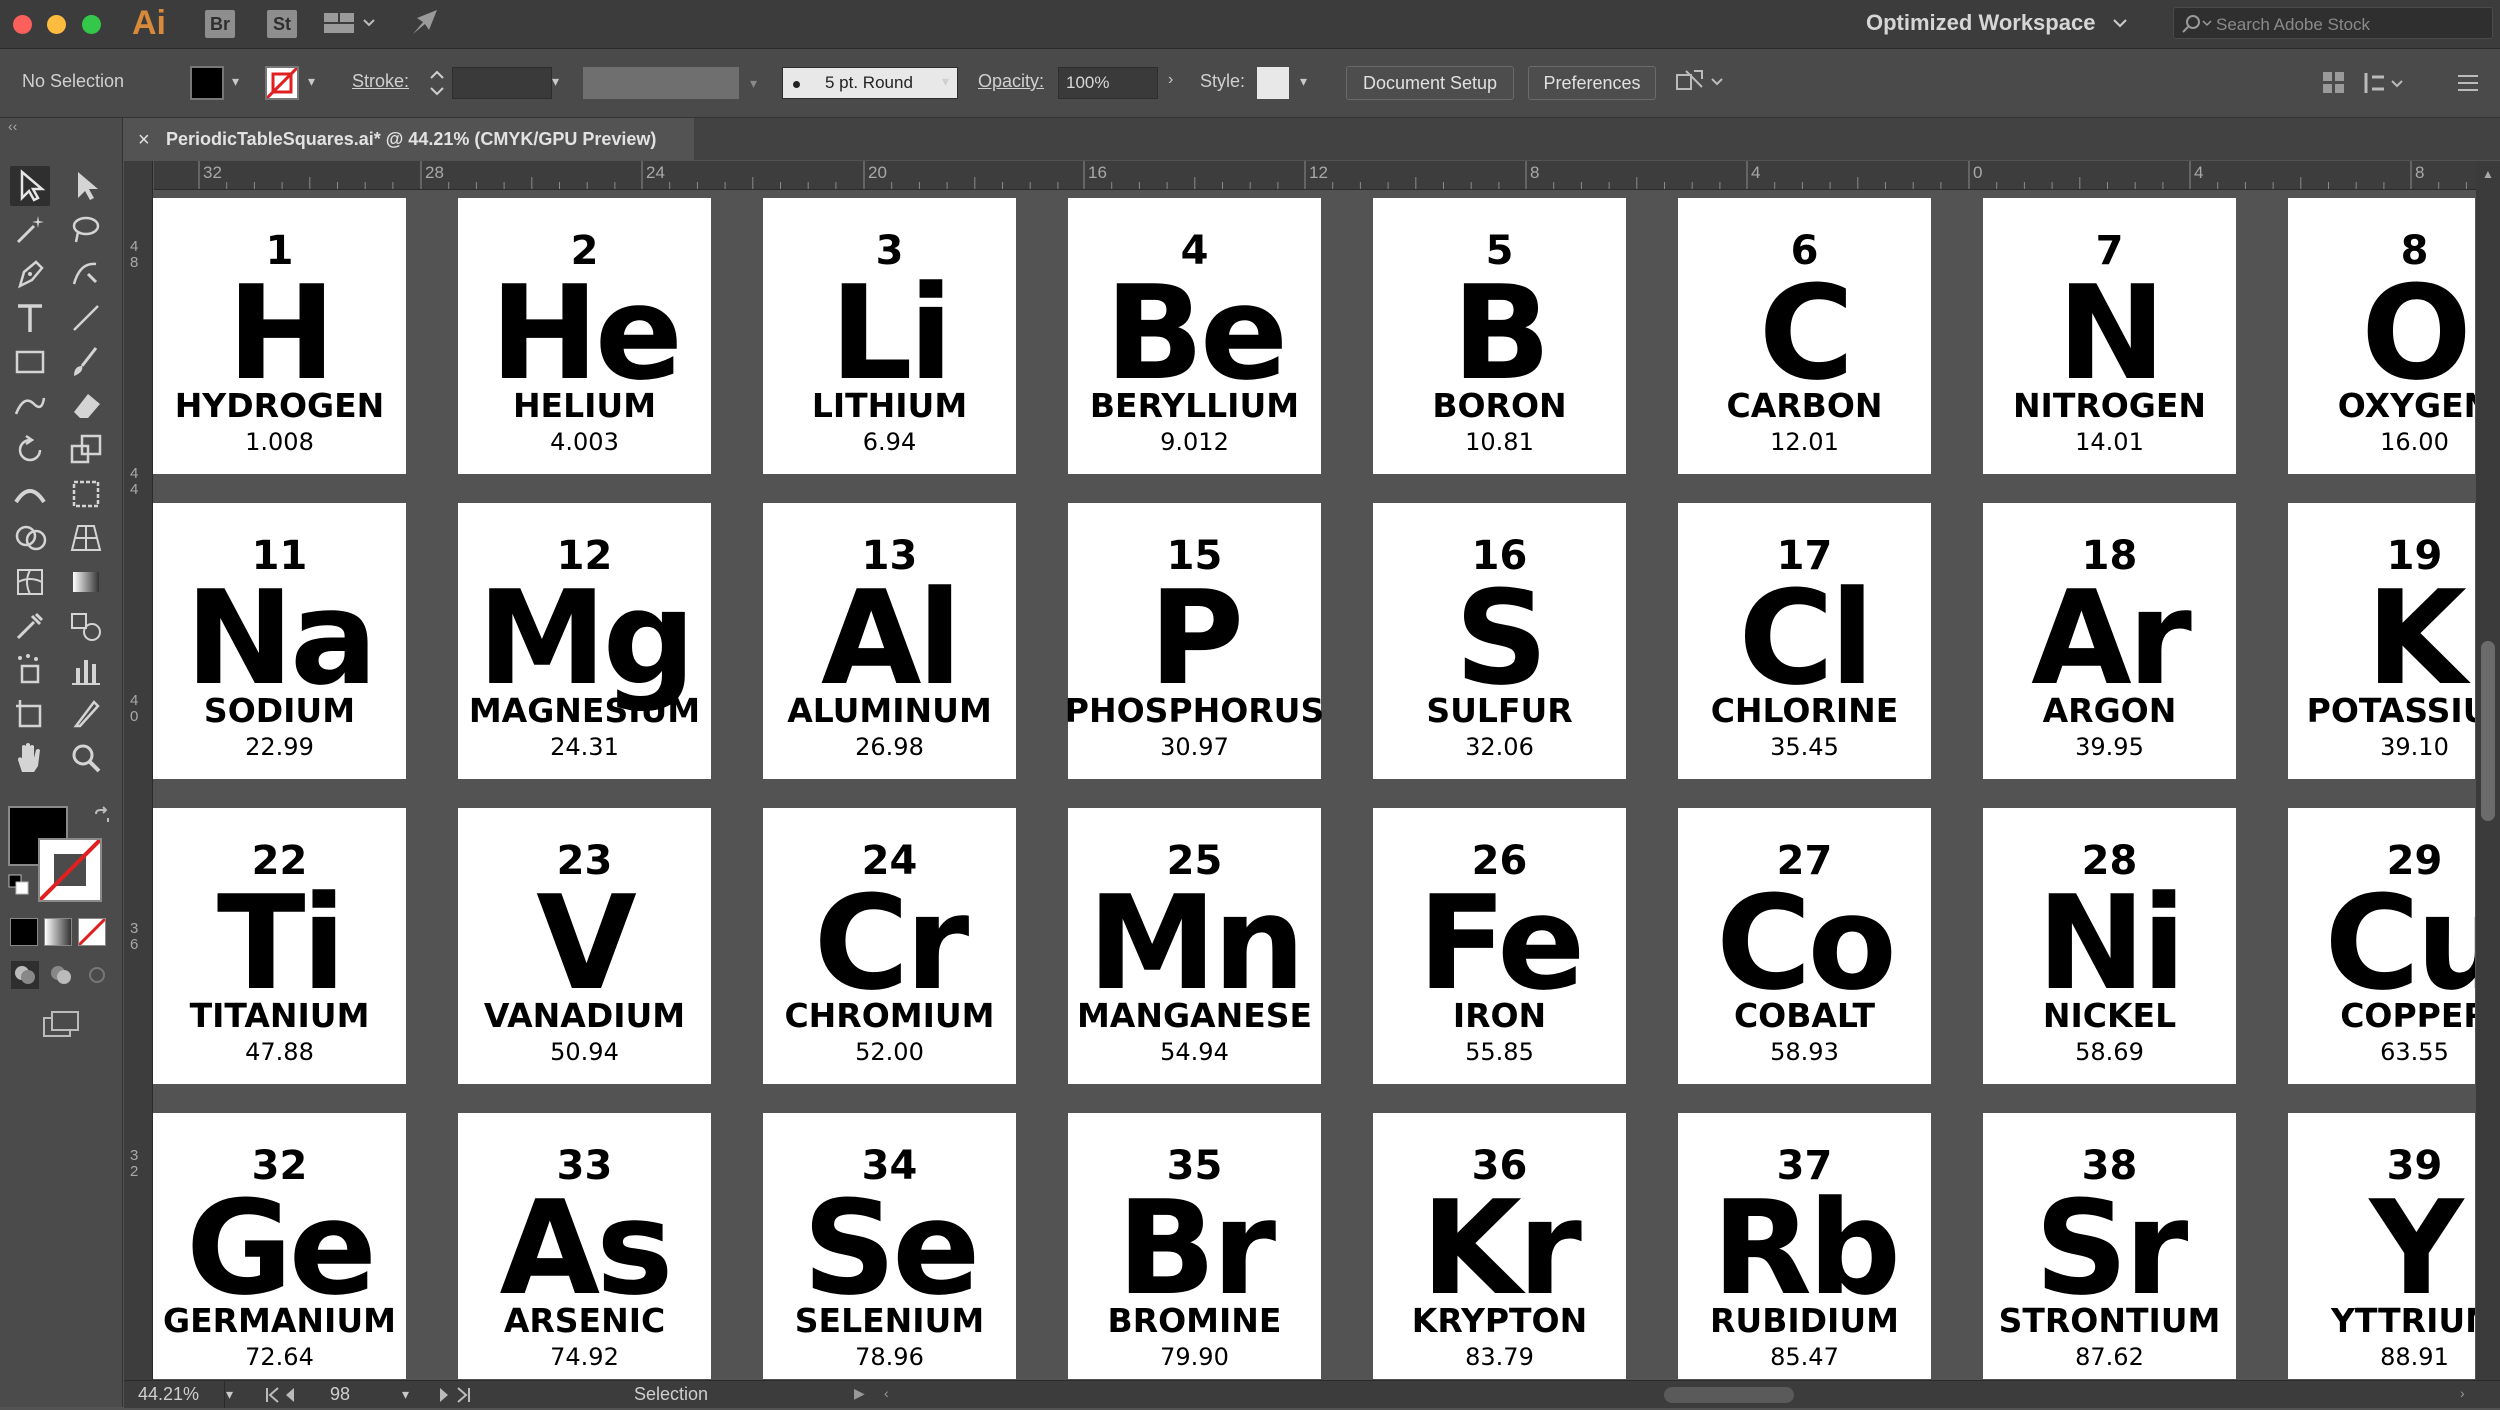 This screenshot has width=2500, height=1410. What do you see at coordinates (30, 758) in the screenshot?
I see `hand-tool-icon` at bounding box center [30, 758].